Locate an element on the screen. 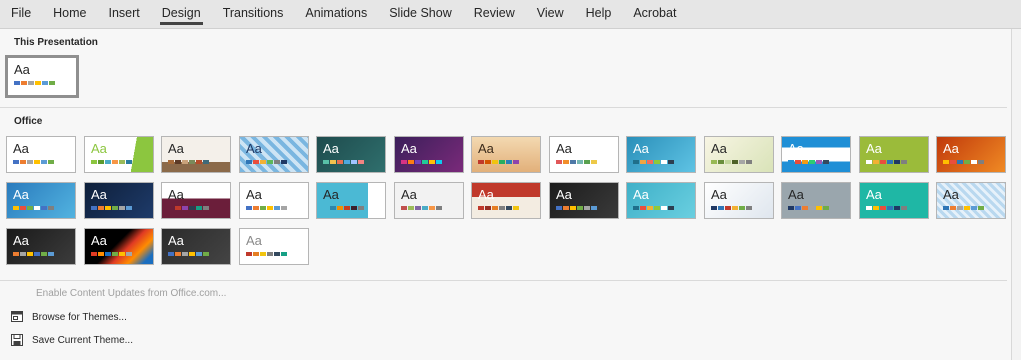 Image resolution: width=1021 pixels, height=360 pixels. office-theme-19: Aa is located at coordinates (429, 200).